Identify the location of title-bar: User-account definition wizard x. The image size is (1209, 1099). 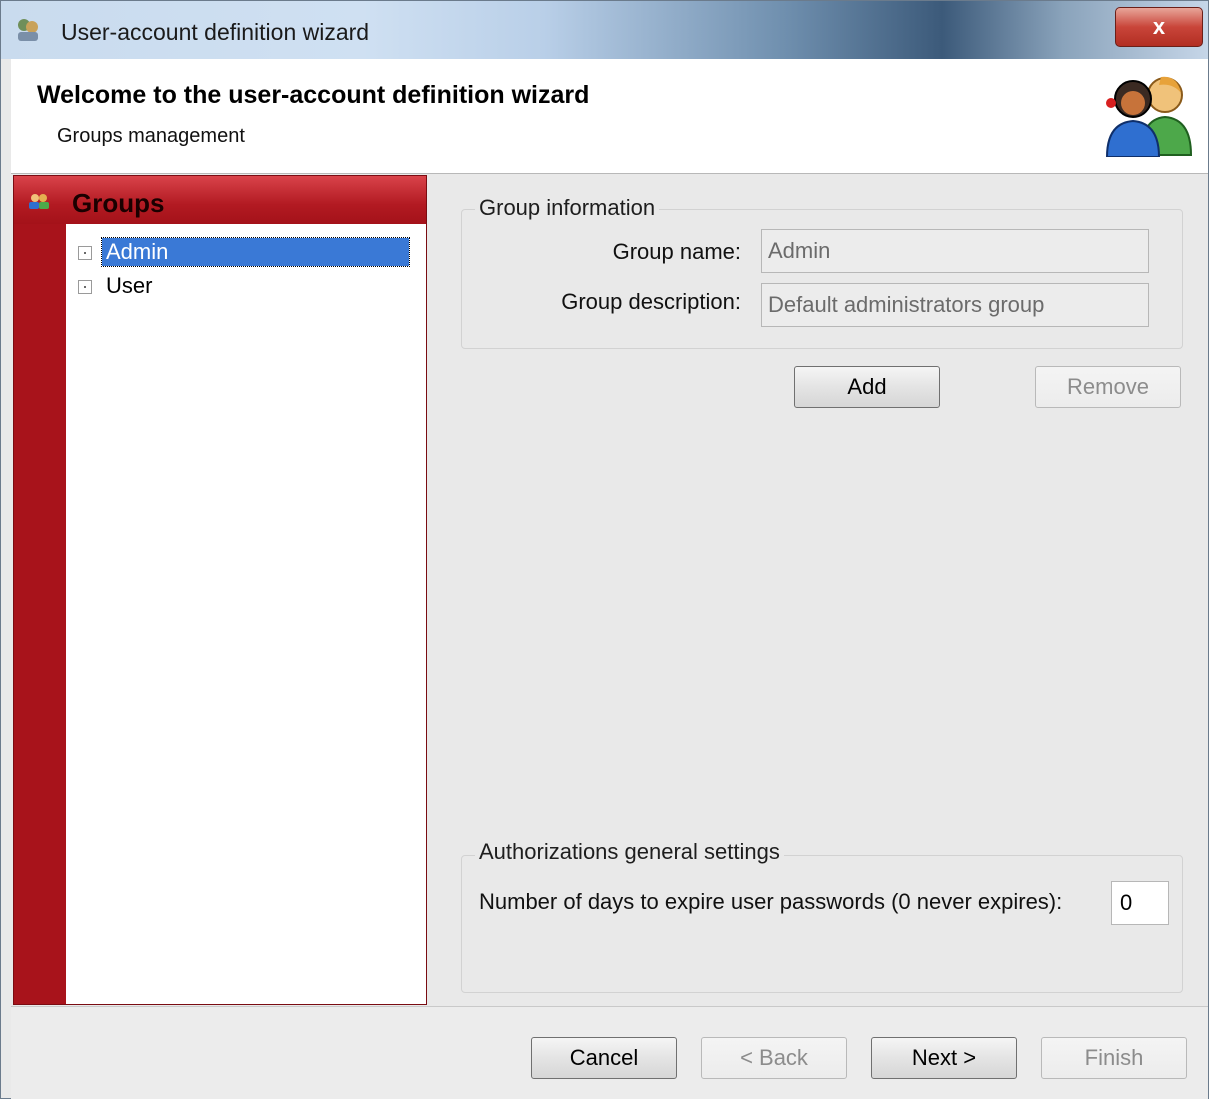
(604, 30).